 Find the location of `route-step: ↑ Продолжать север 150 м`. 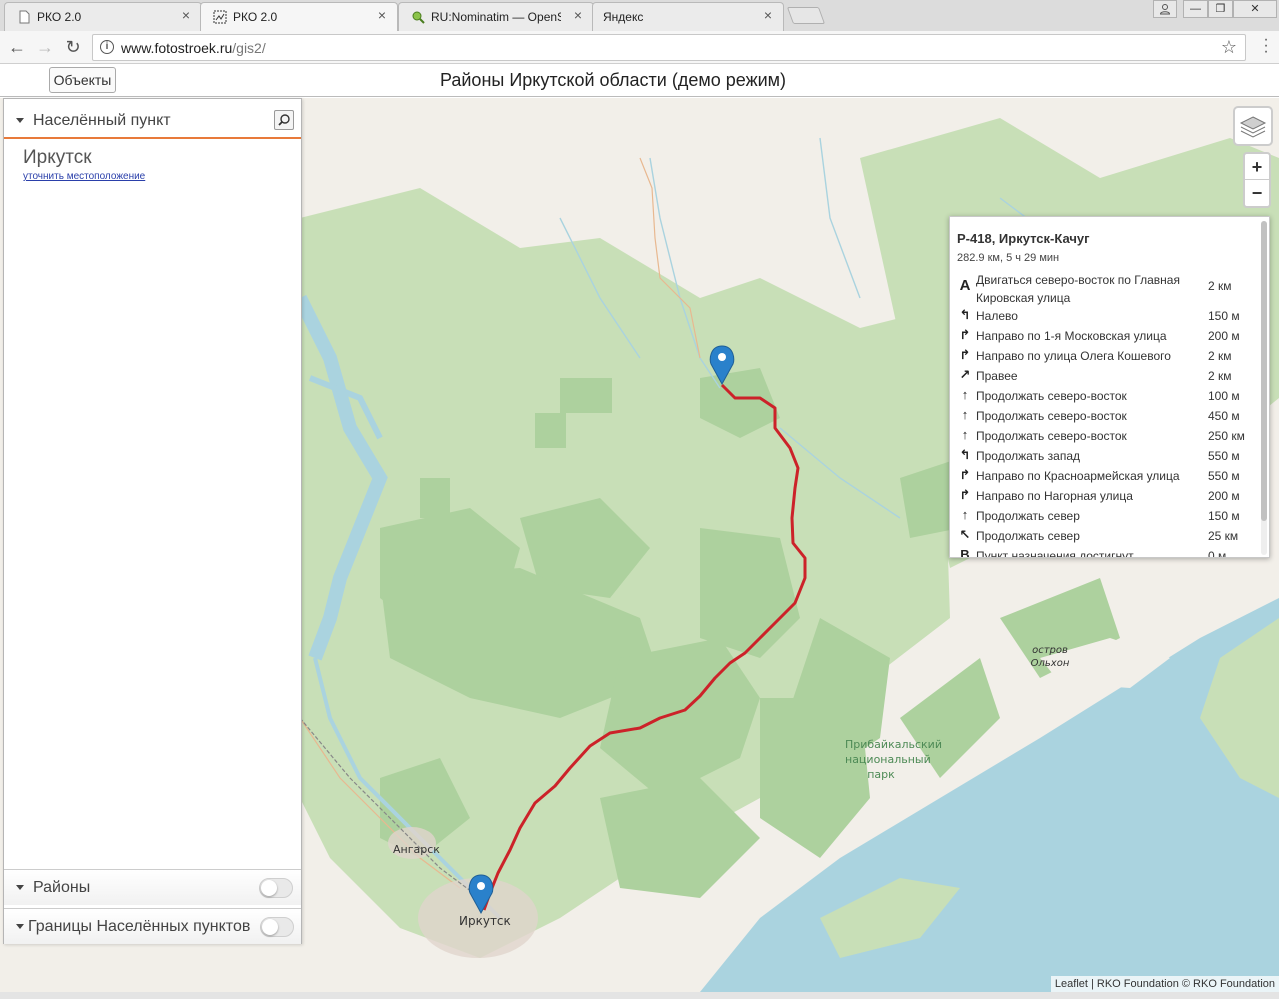

route-step: ↑ Продолжать север 150 м is located at coordinates (1106, 515).